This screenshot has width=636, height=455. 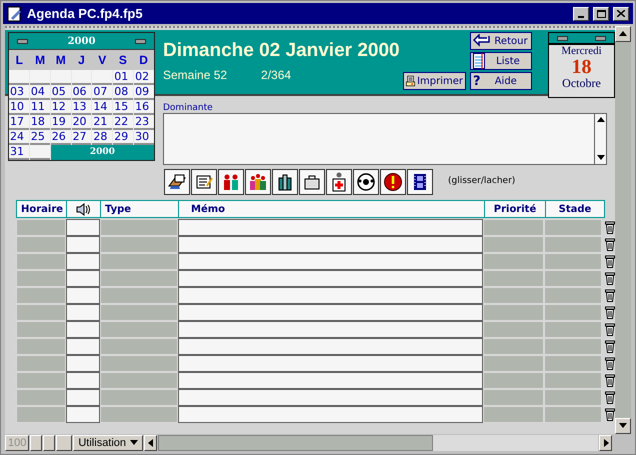 I want to click on column-header: Horaire, so click(x=42, y=209).